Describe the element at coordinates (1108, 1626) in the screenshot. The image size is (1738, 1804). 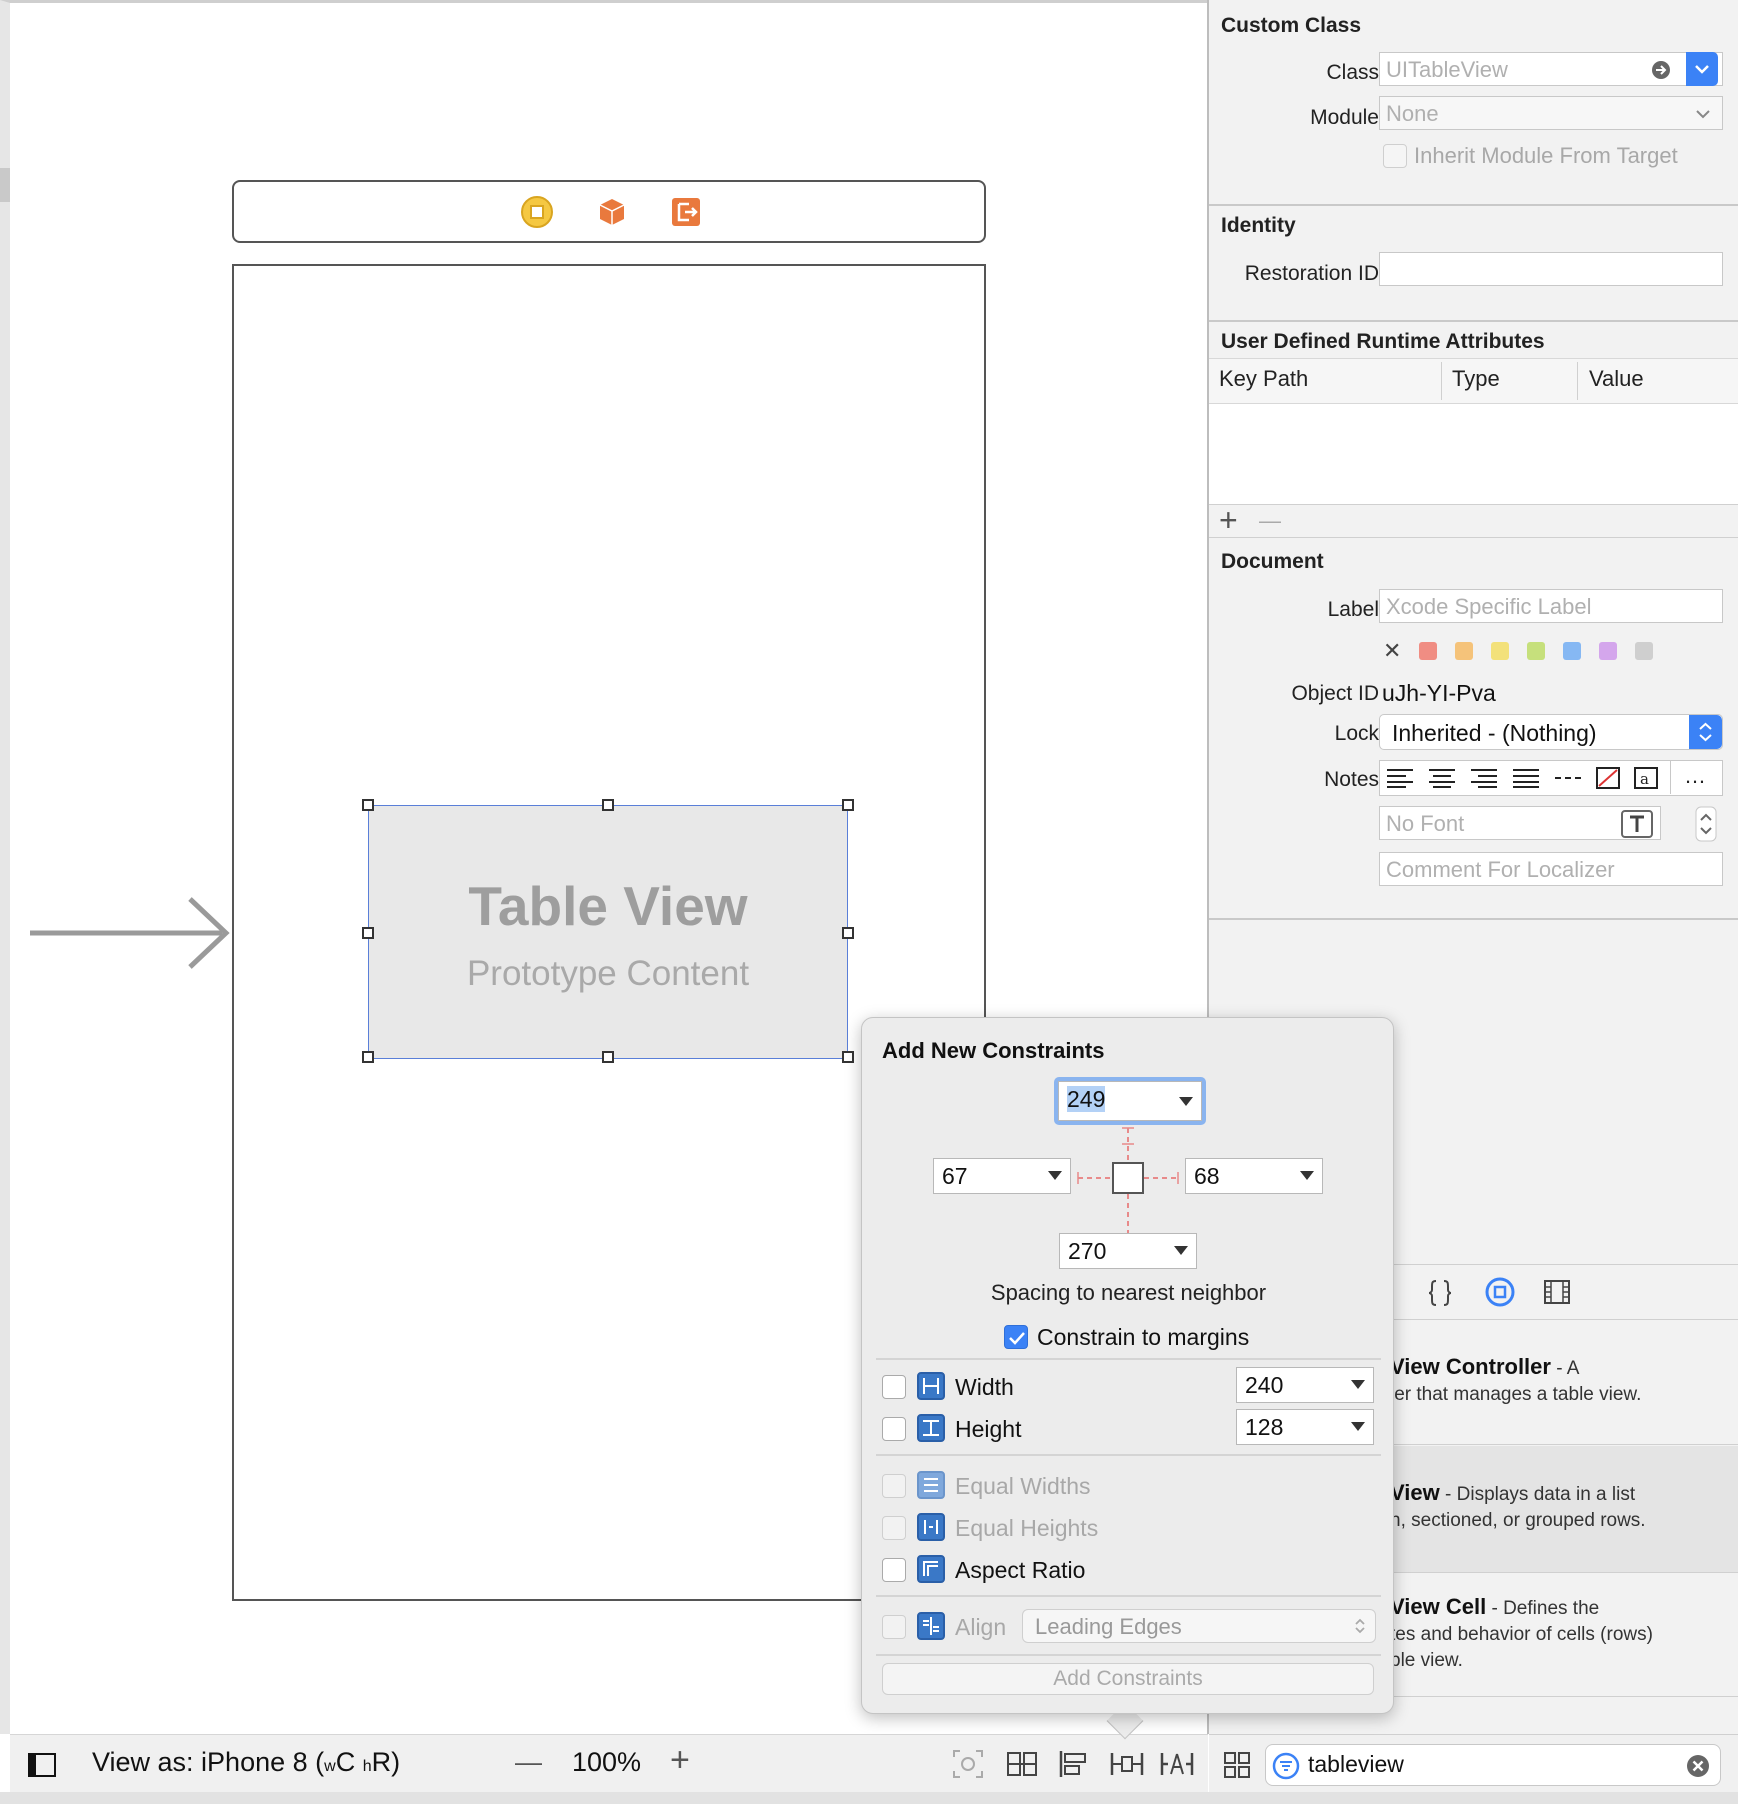
I see `align-value: Leading Edges` at that location.